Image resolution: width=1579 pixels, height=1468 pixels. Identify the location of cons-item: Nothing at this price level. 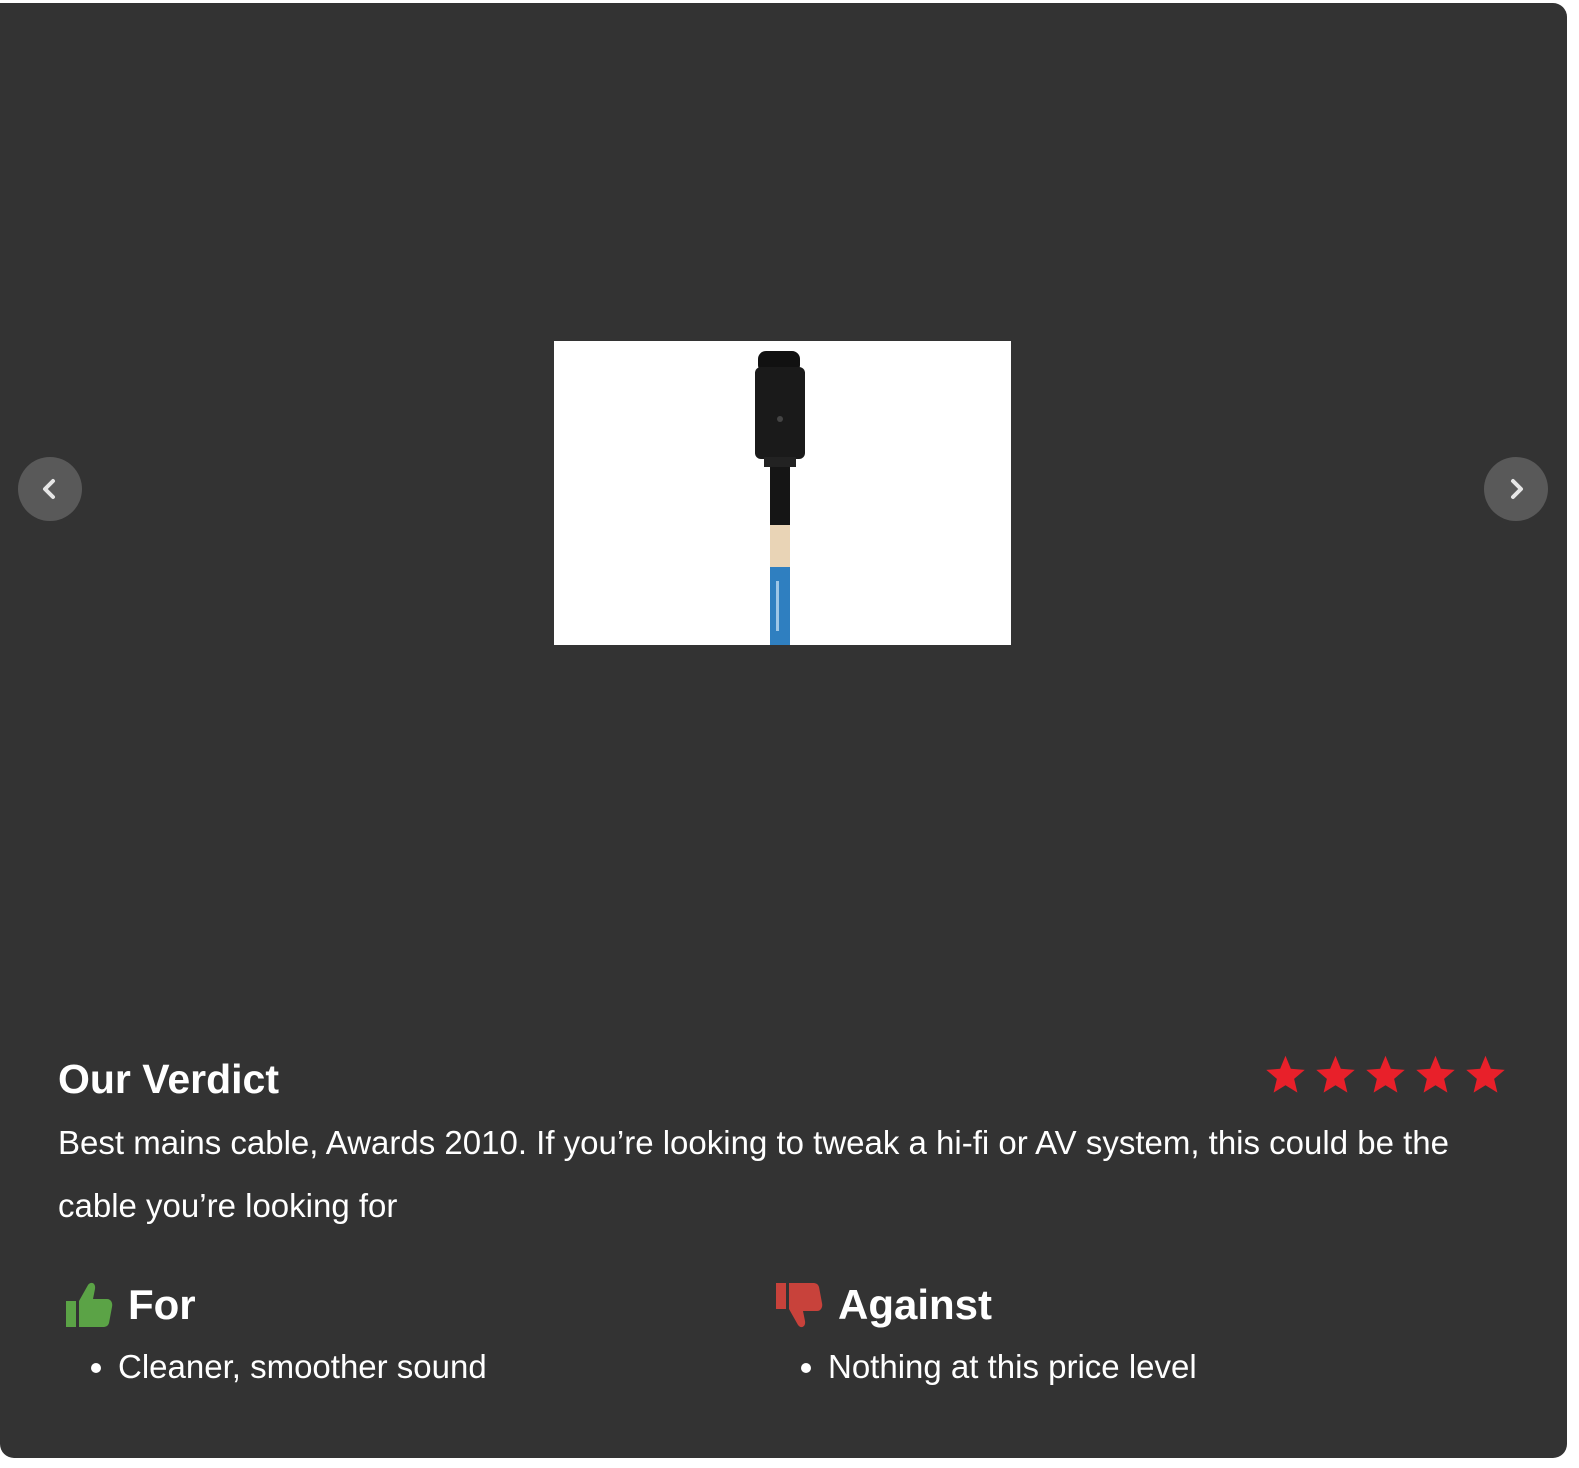
(1012, 1367).